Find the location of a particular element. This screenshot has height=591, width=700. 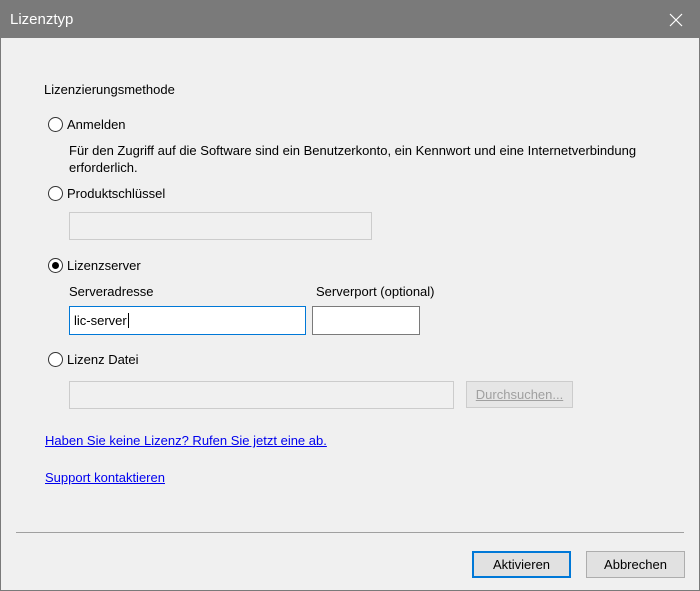

license-file-radio is located at coordinates (55, 359).